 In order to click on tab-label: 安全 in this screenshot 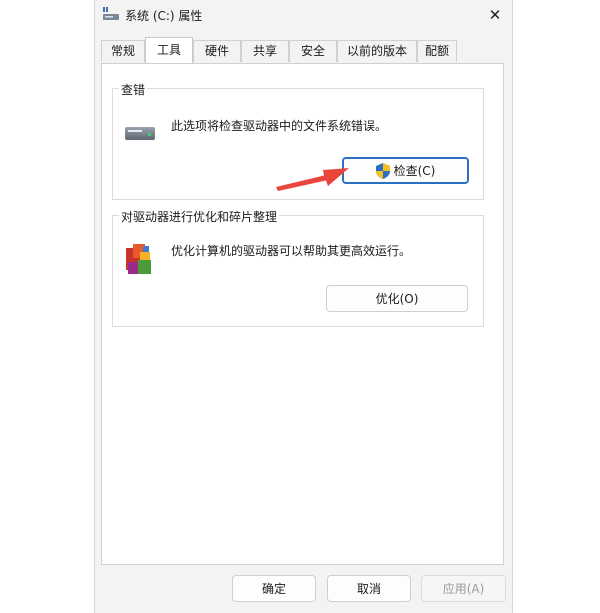, I will do `click(312, 51)`.